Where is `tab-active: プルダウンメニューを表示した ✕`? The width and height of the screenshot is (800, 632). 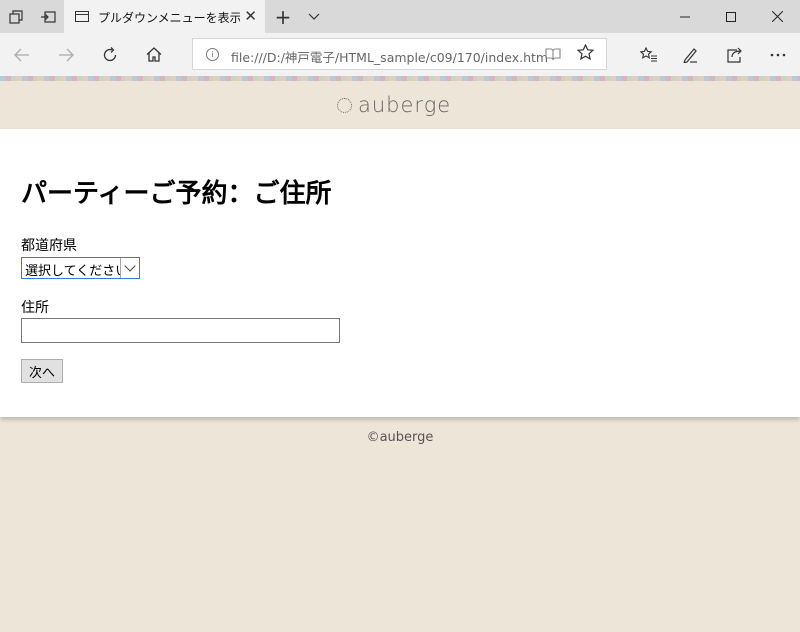 tab-active: プルダウンメニューを表示した ✕ is located at coordinates (164, 16).